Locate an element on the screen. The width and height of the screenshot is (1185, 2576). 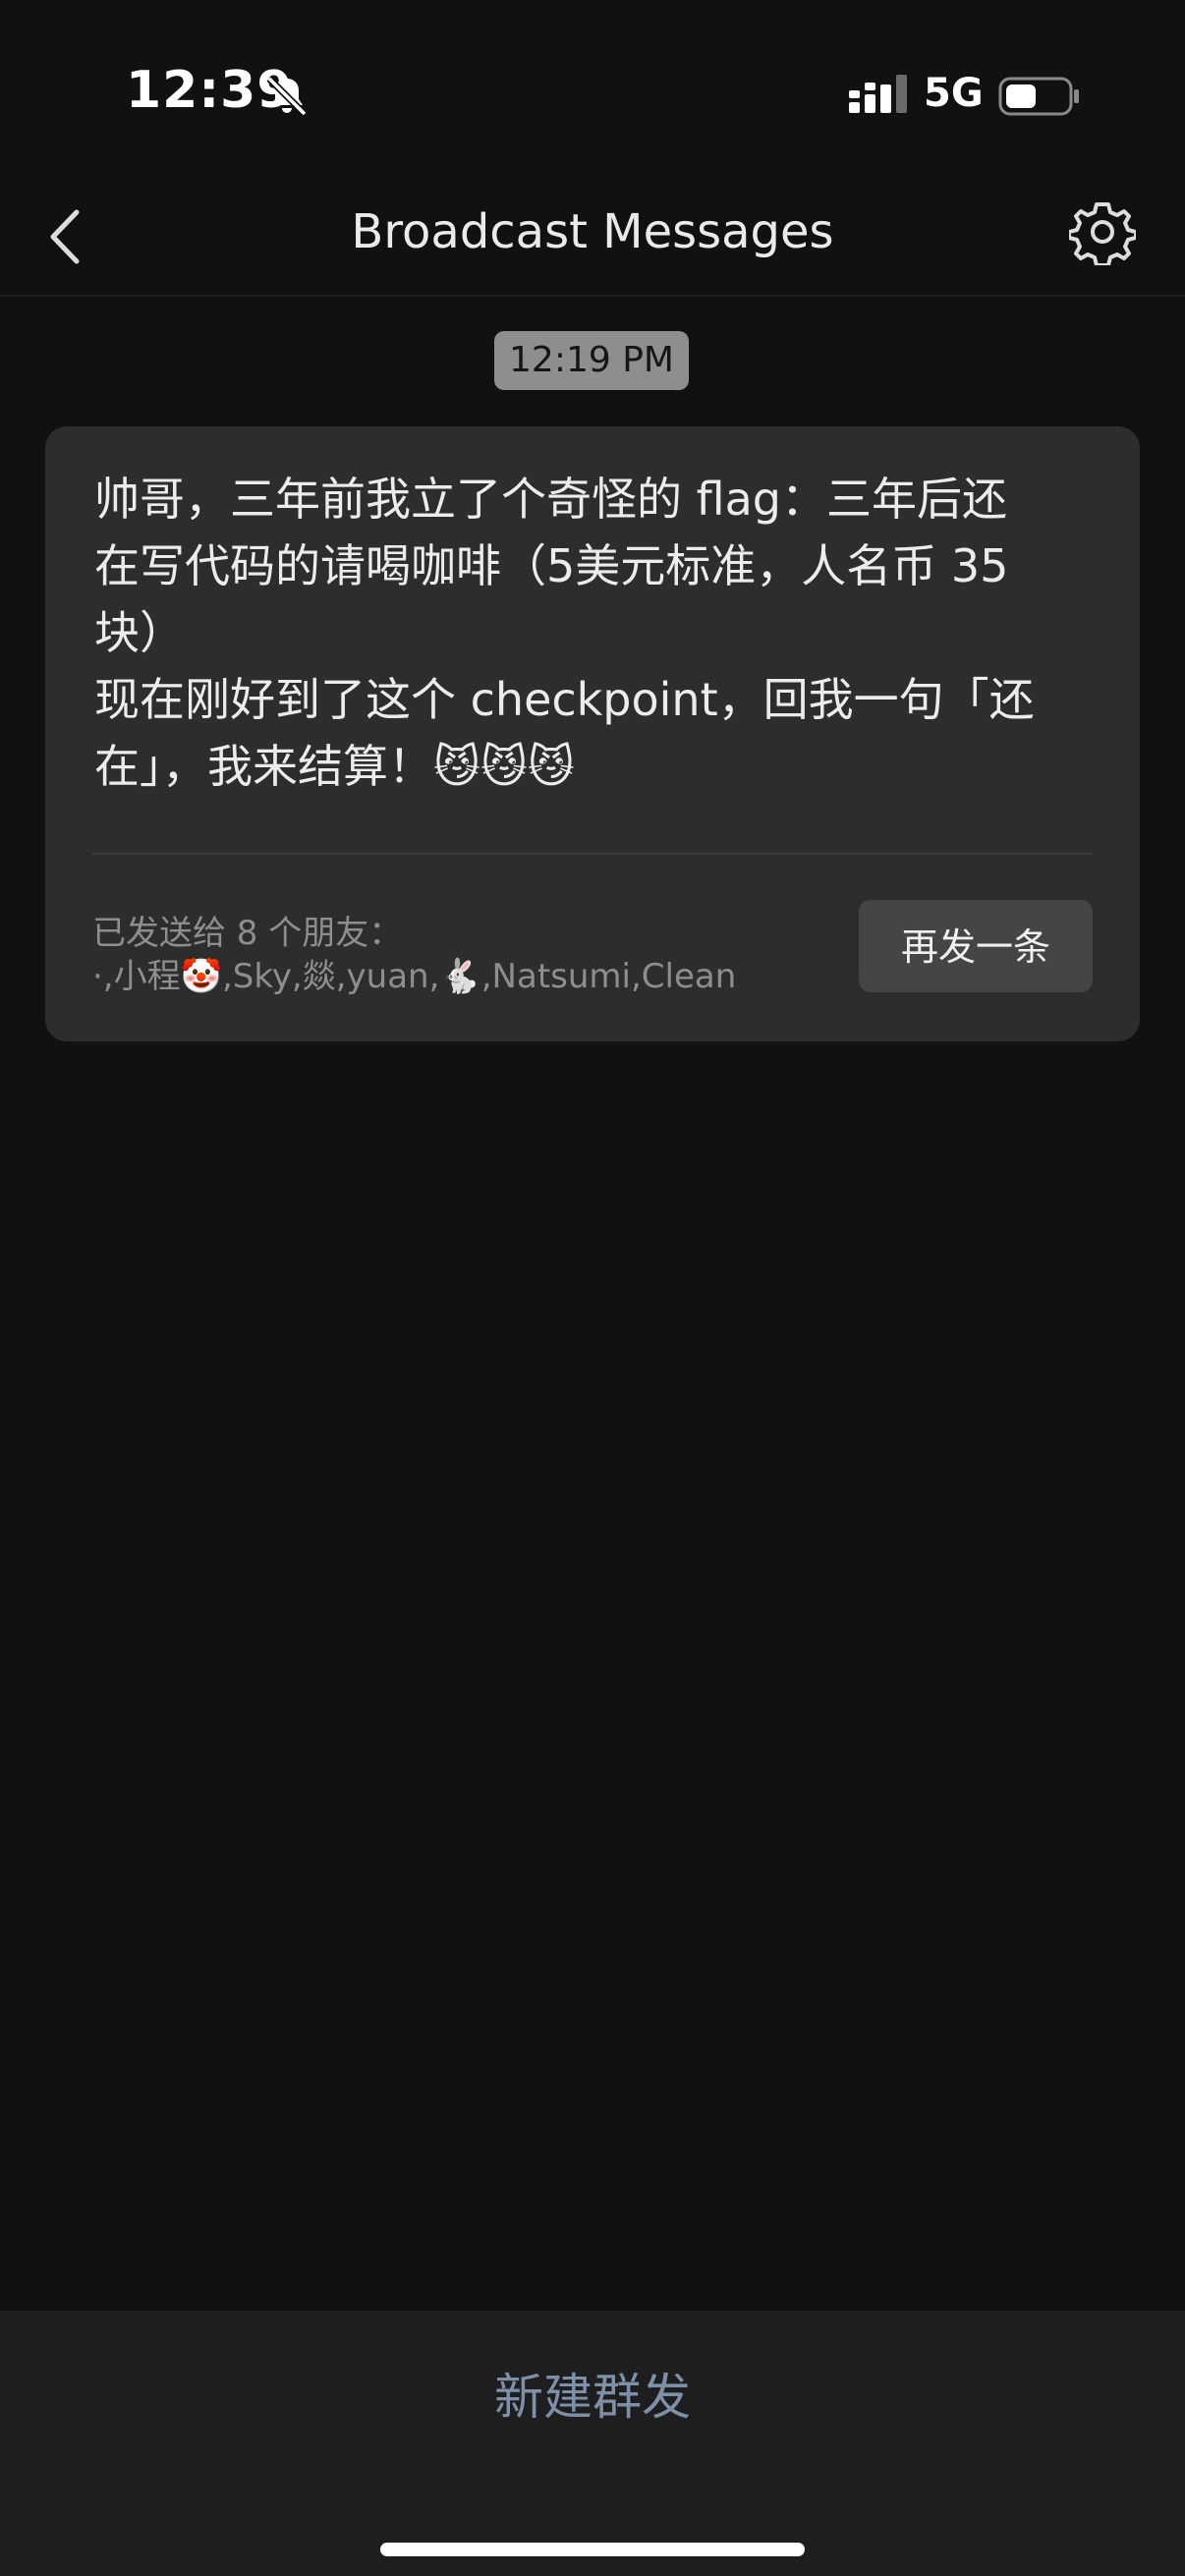
nav-bar: Broadcast Messages is located at coordinates (592, 237).